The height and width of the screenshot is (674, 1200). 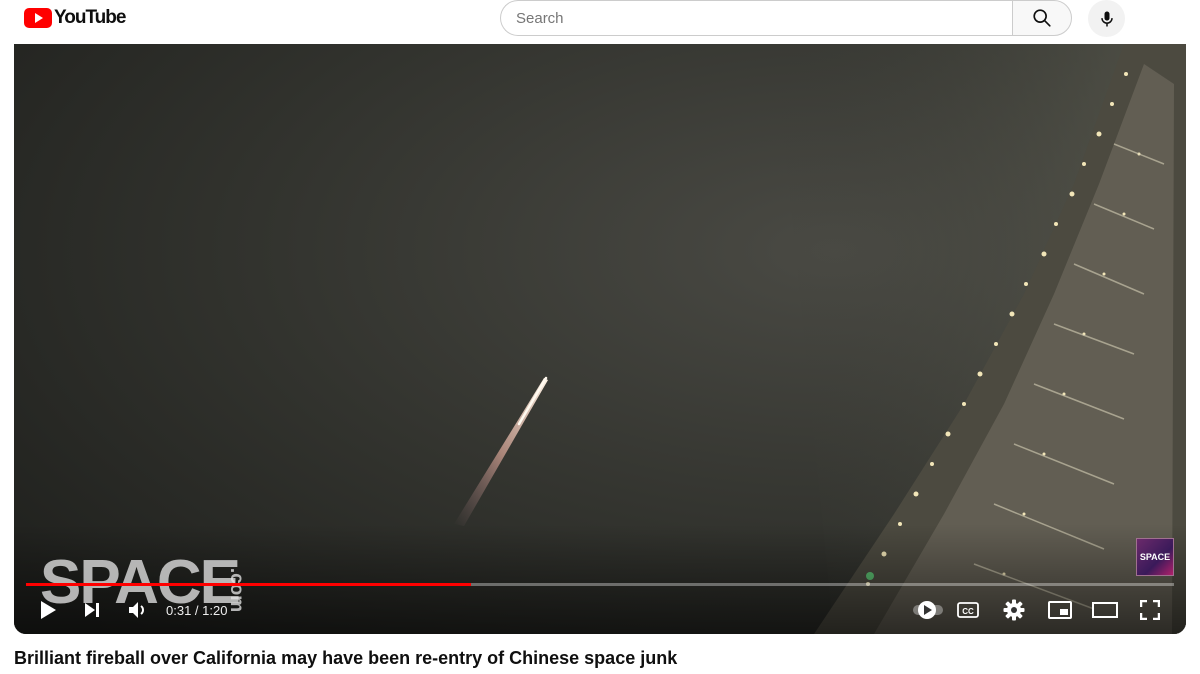 I want to click on fullscreen-icon, so click(x=1150, y=610).